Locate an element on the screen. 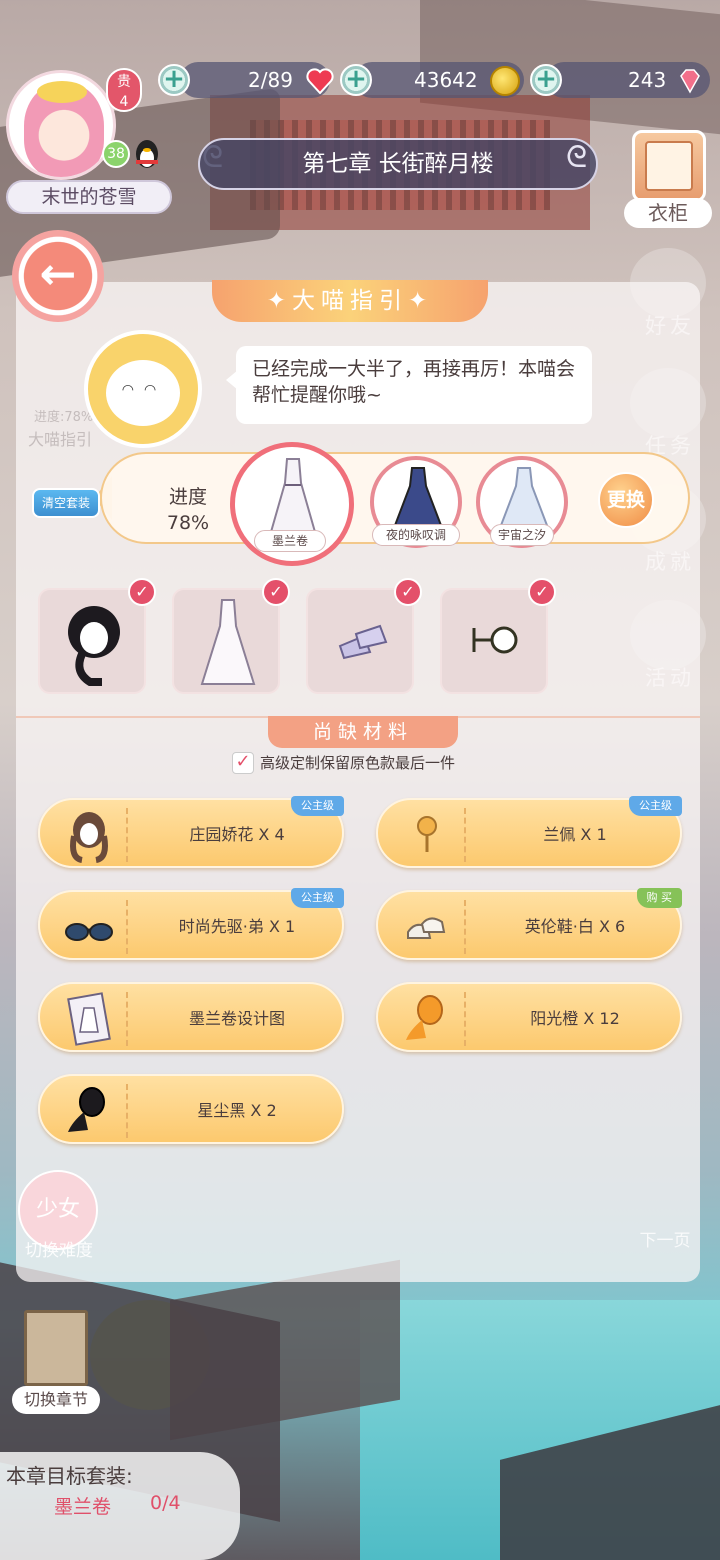 Image resolution: width=720 pixels, height=1560 pixels. diamond-icon is located at coordinates (690, 81).